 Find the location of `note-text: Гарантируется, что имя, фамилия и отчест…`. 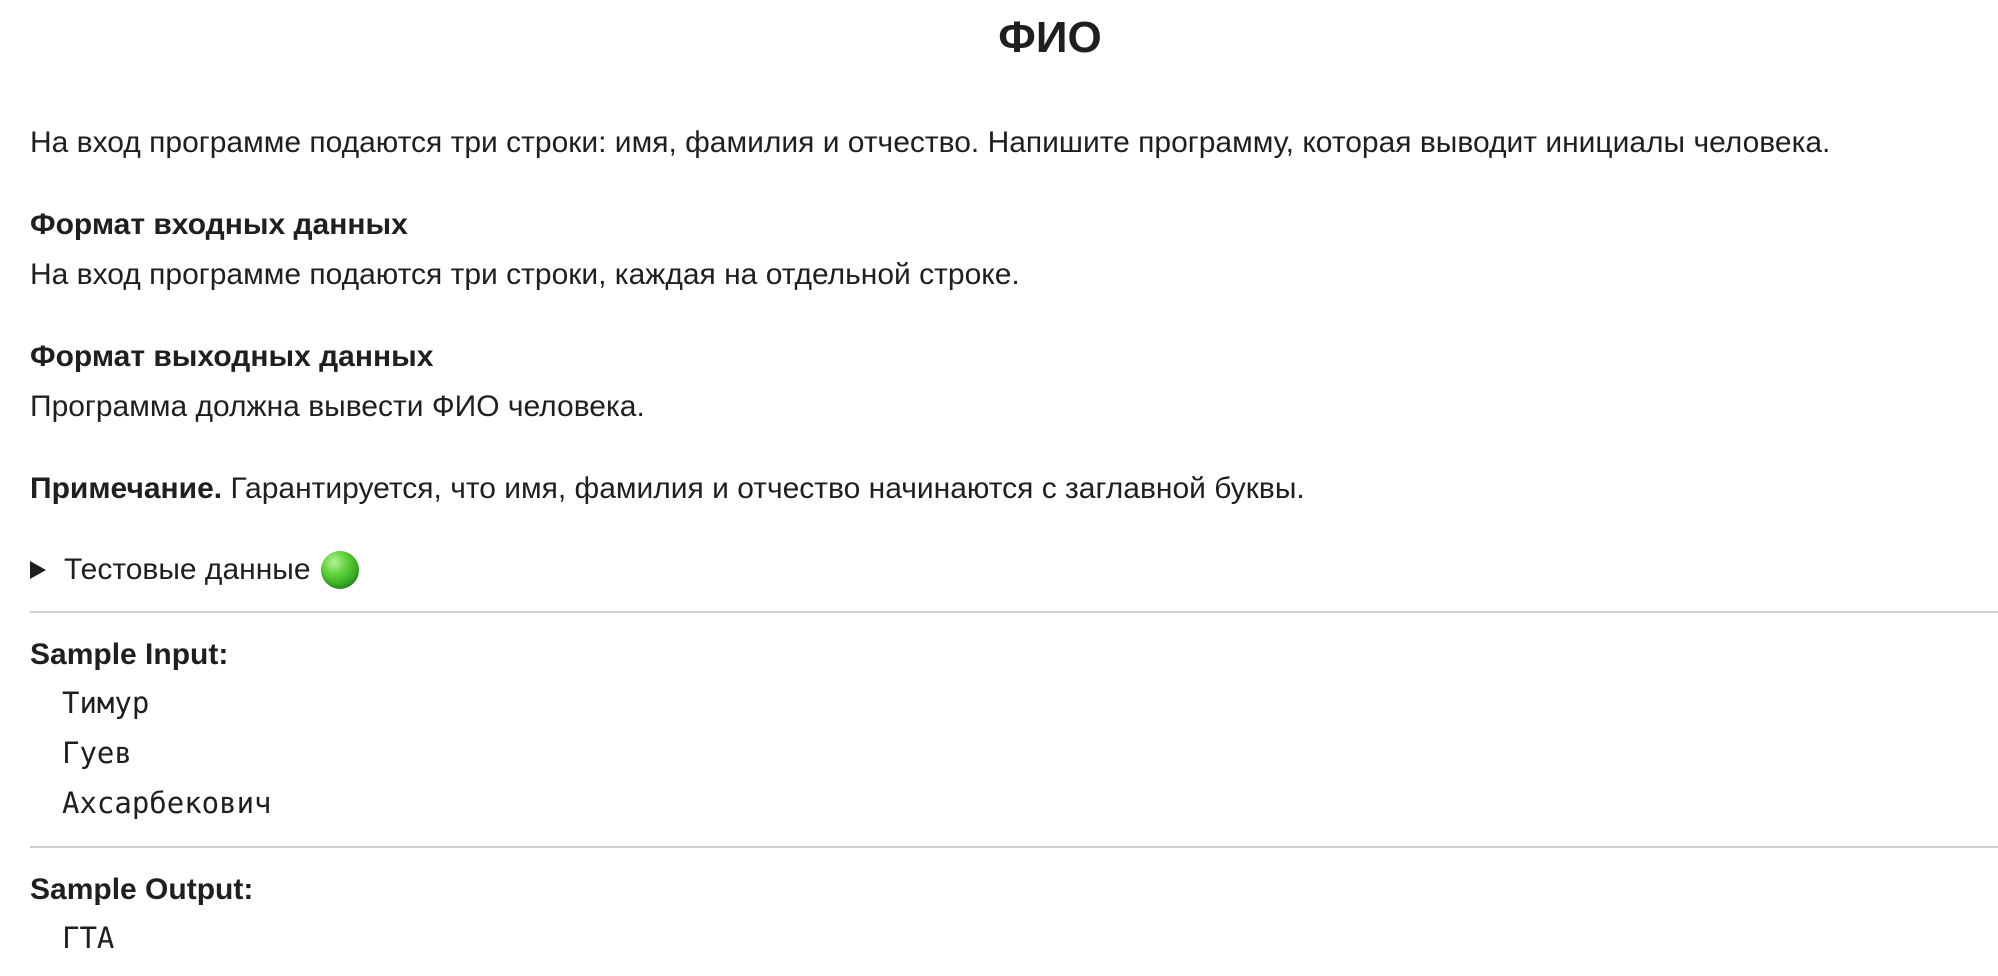

note-text: Гарантируется, что имя, фамилия и отчест… is located at coordinates (763, 488).